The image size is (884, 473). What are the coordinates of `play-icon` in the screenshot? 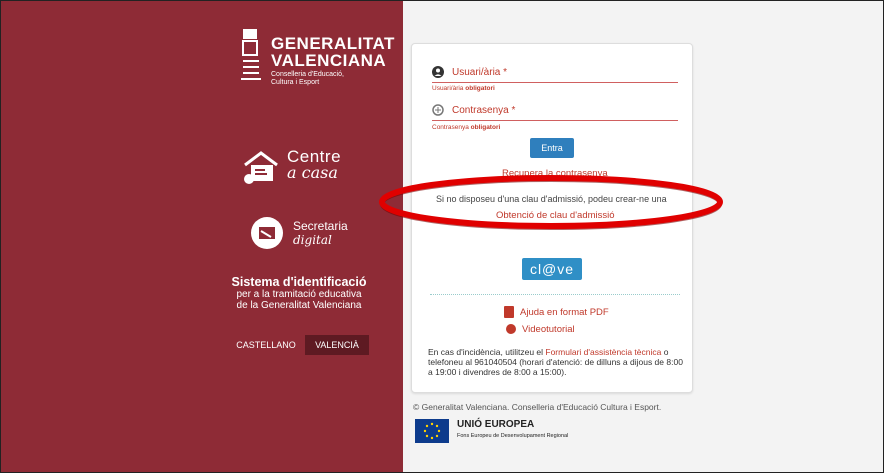 It's located at (511, 329).